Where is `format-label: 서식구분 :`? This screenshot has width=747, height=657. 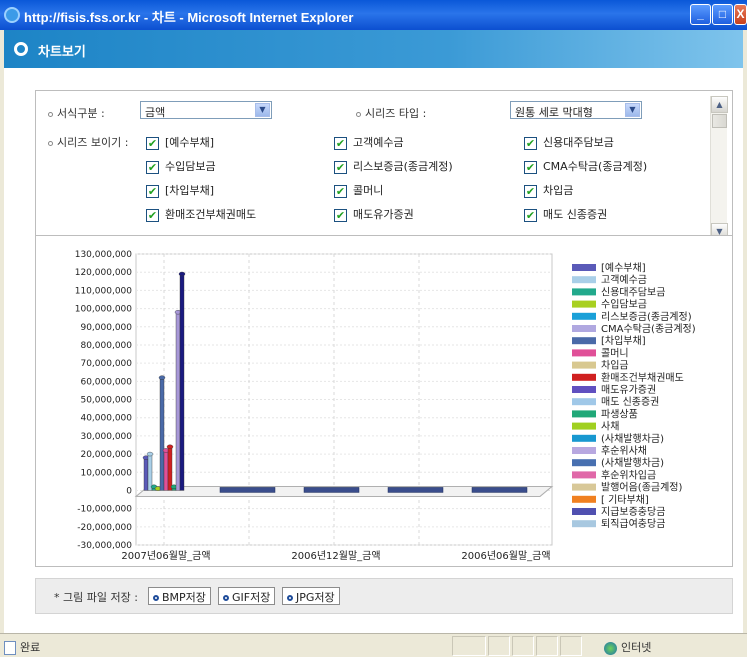 format-label: 서식구분 : is located at coordinates (76, 113).